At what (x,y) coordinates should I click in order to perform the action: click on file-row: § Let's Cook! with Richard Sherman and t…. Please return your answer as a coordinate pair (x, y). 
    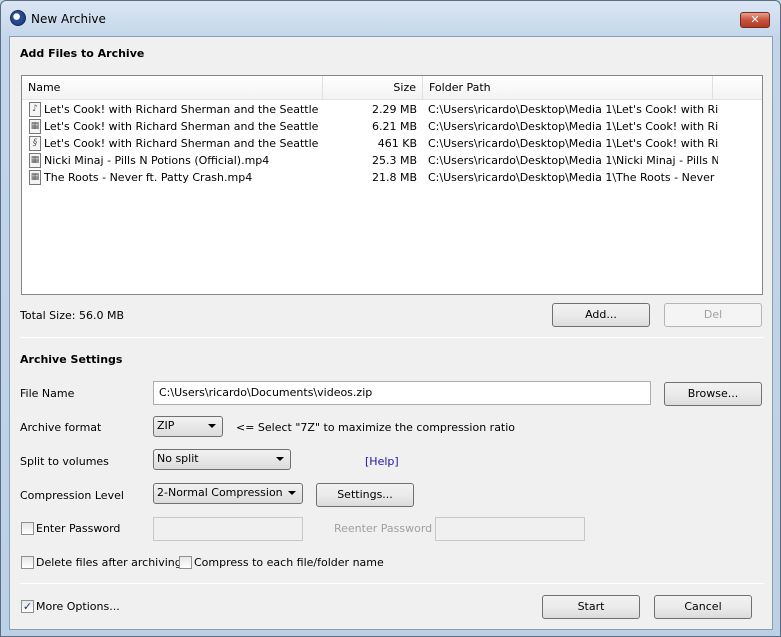
    Looking at the image, I should click on (372, 143).